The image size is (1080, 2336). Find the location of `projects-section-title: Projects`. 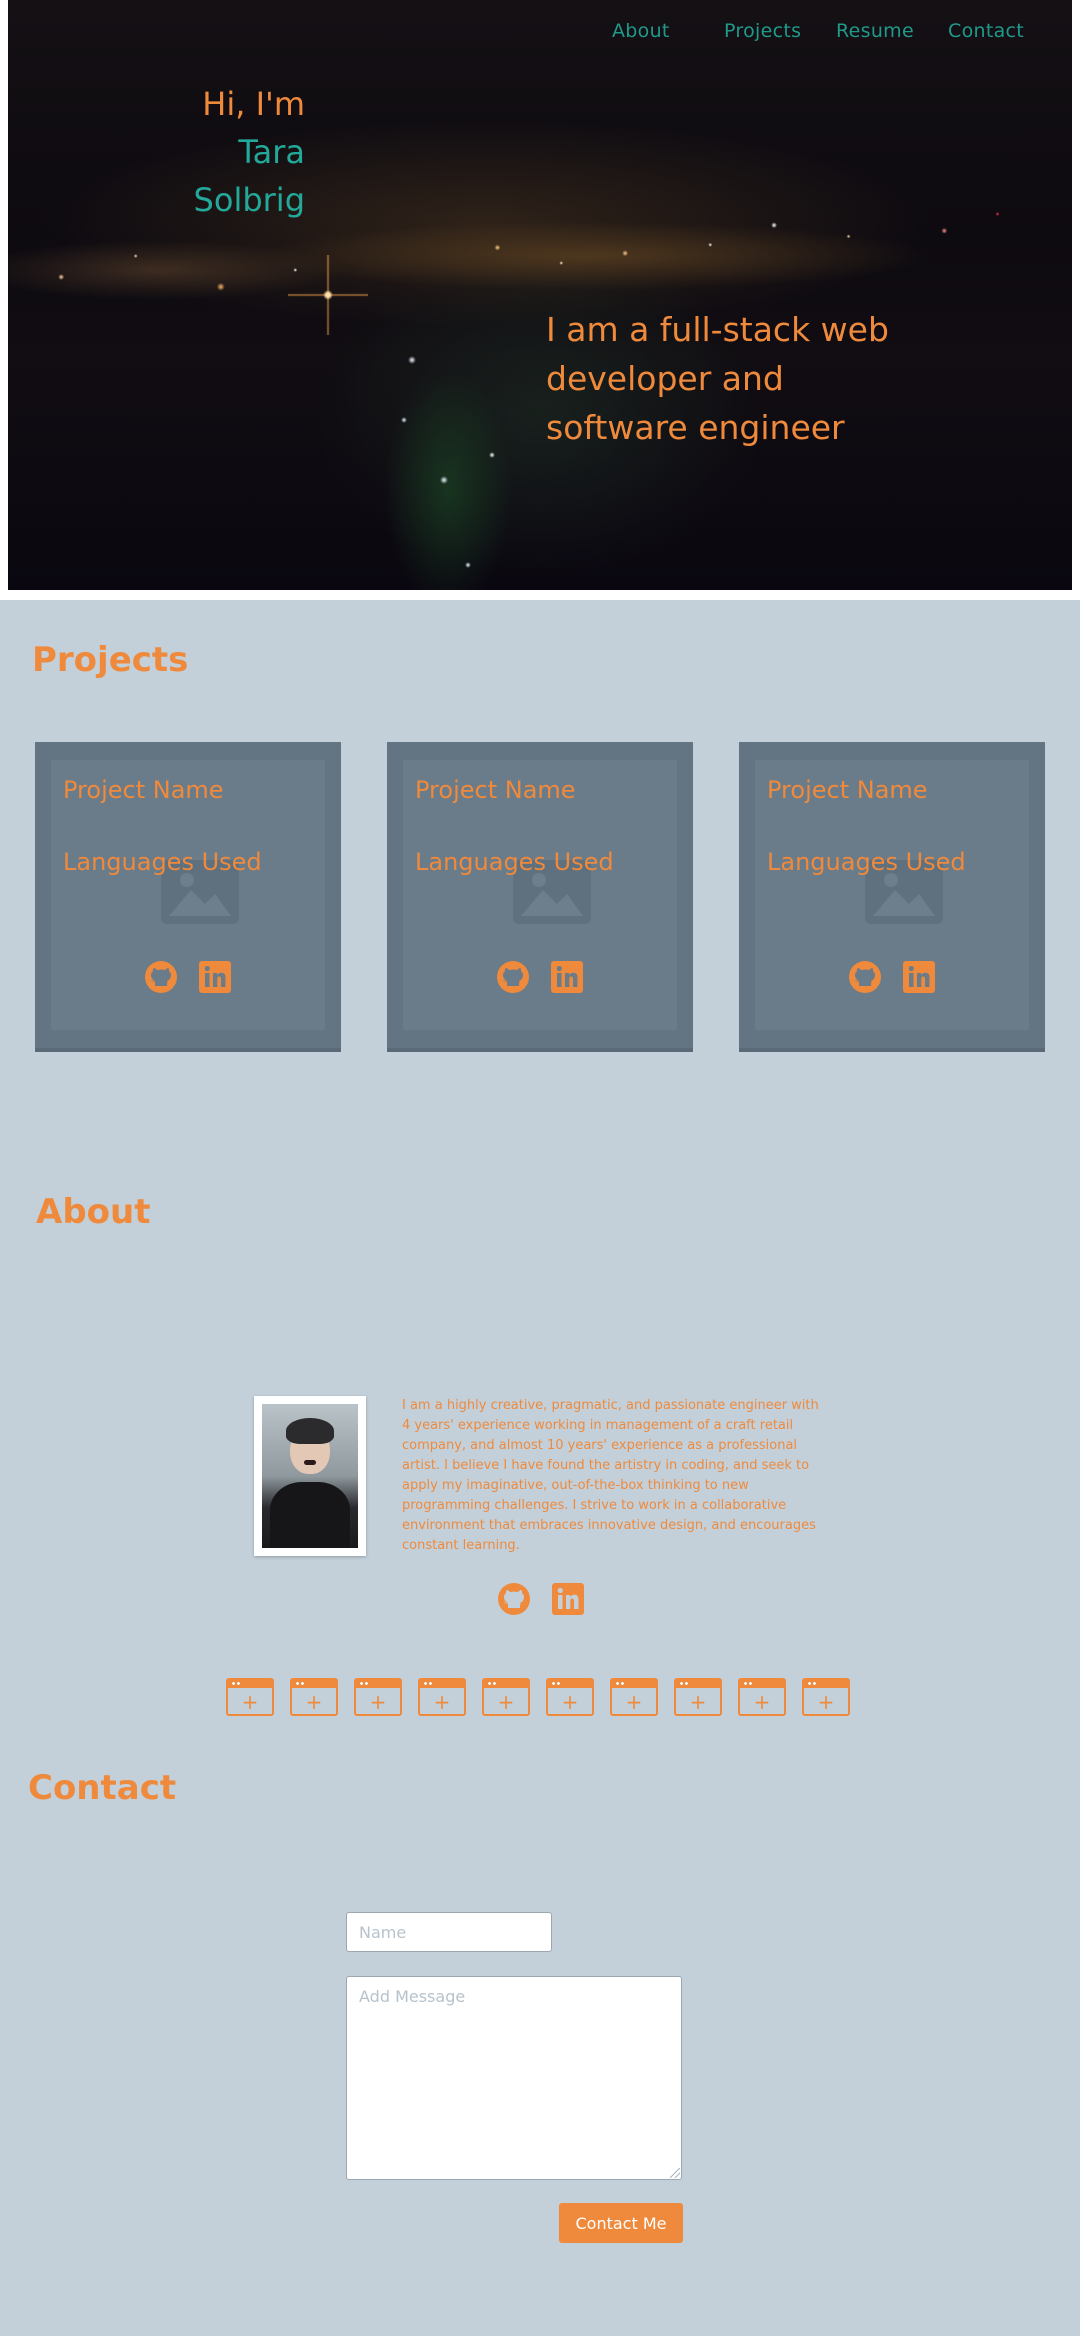

projects-section-title: Projects is located at coordinates (110, 660).